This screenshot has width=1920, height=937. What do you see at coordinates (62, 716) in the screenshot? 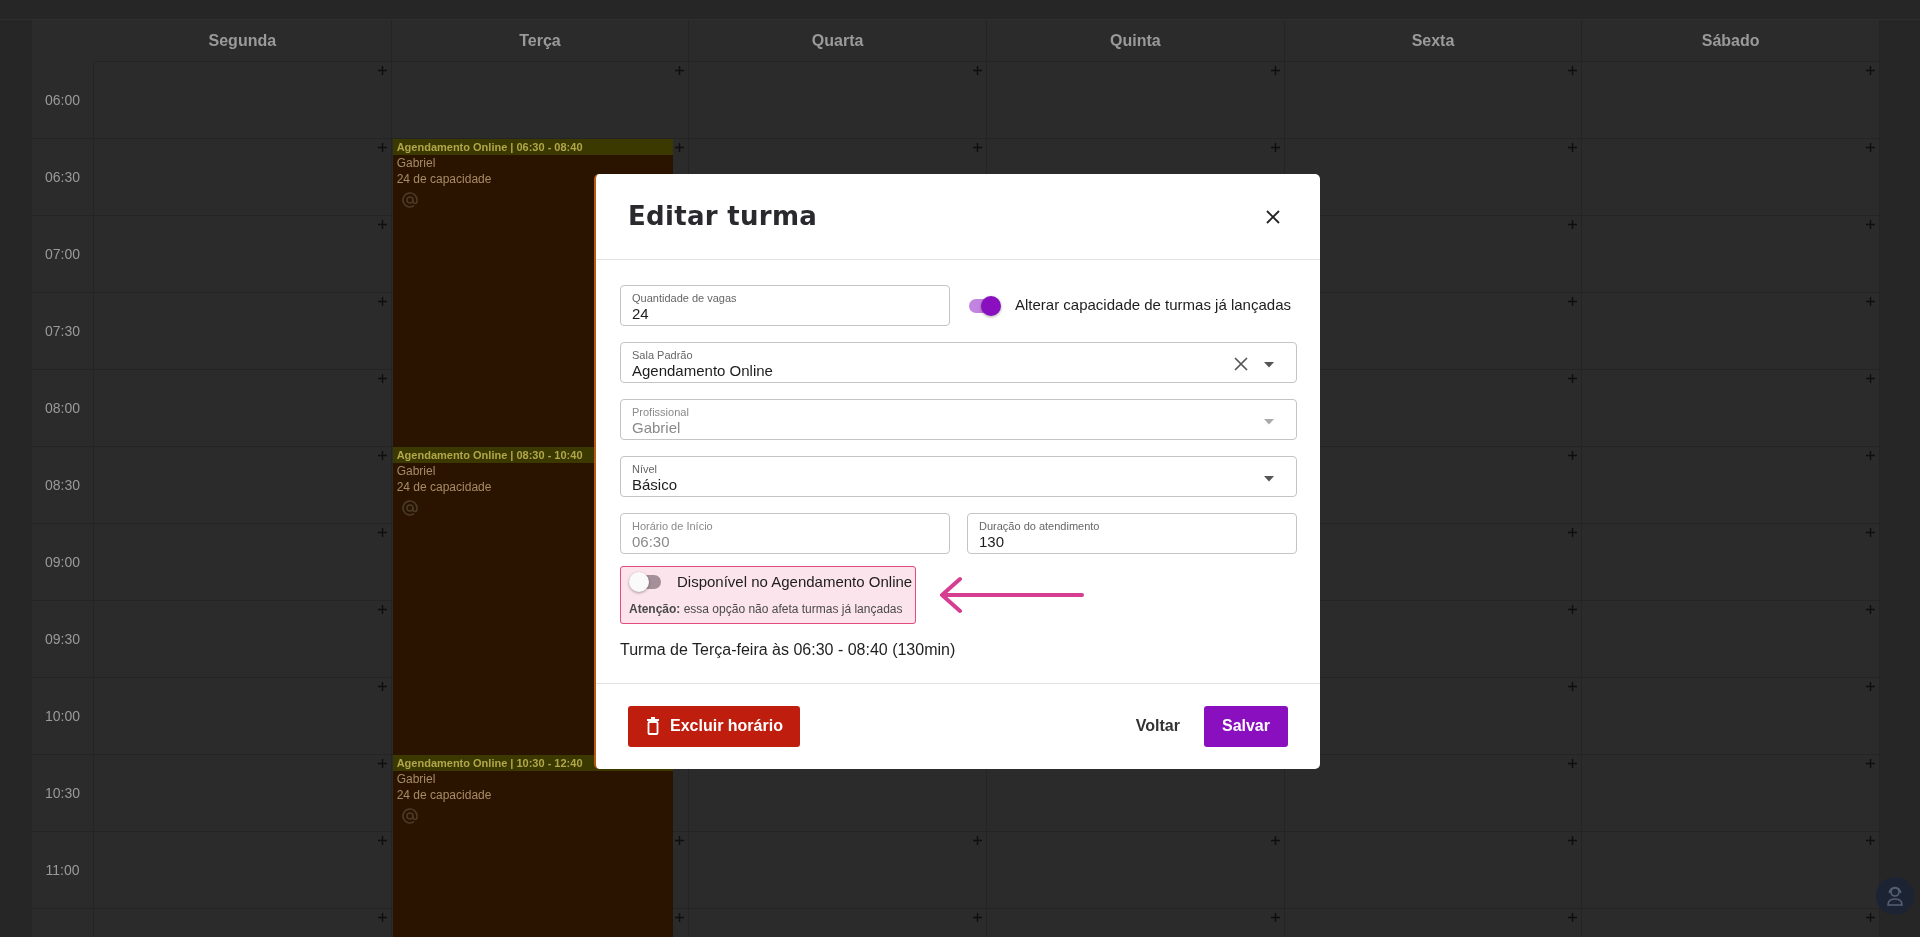
I see `time-label: 10:00` at bounding box center [62, 716].